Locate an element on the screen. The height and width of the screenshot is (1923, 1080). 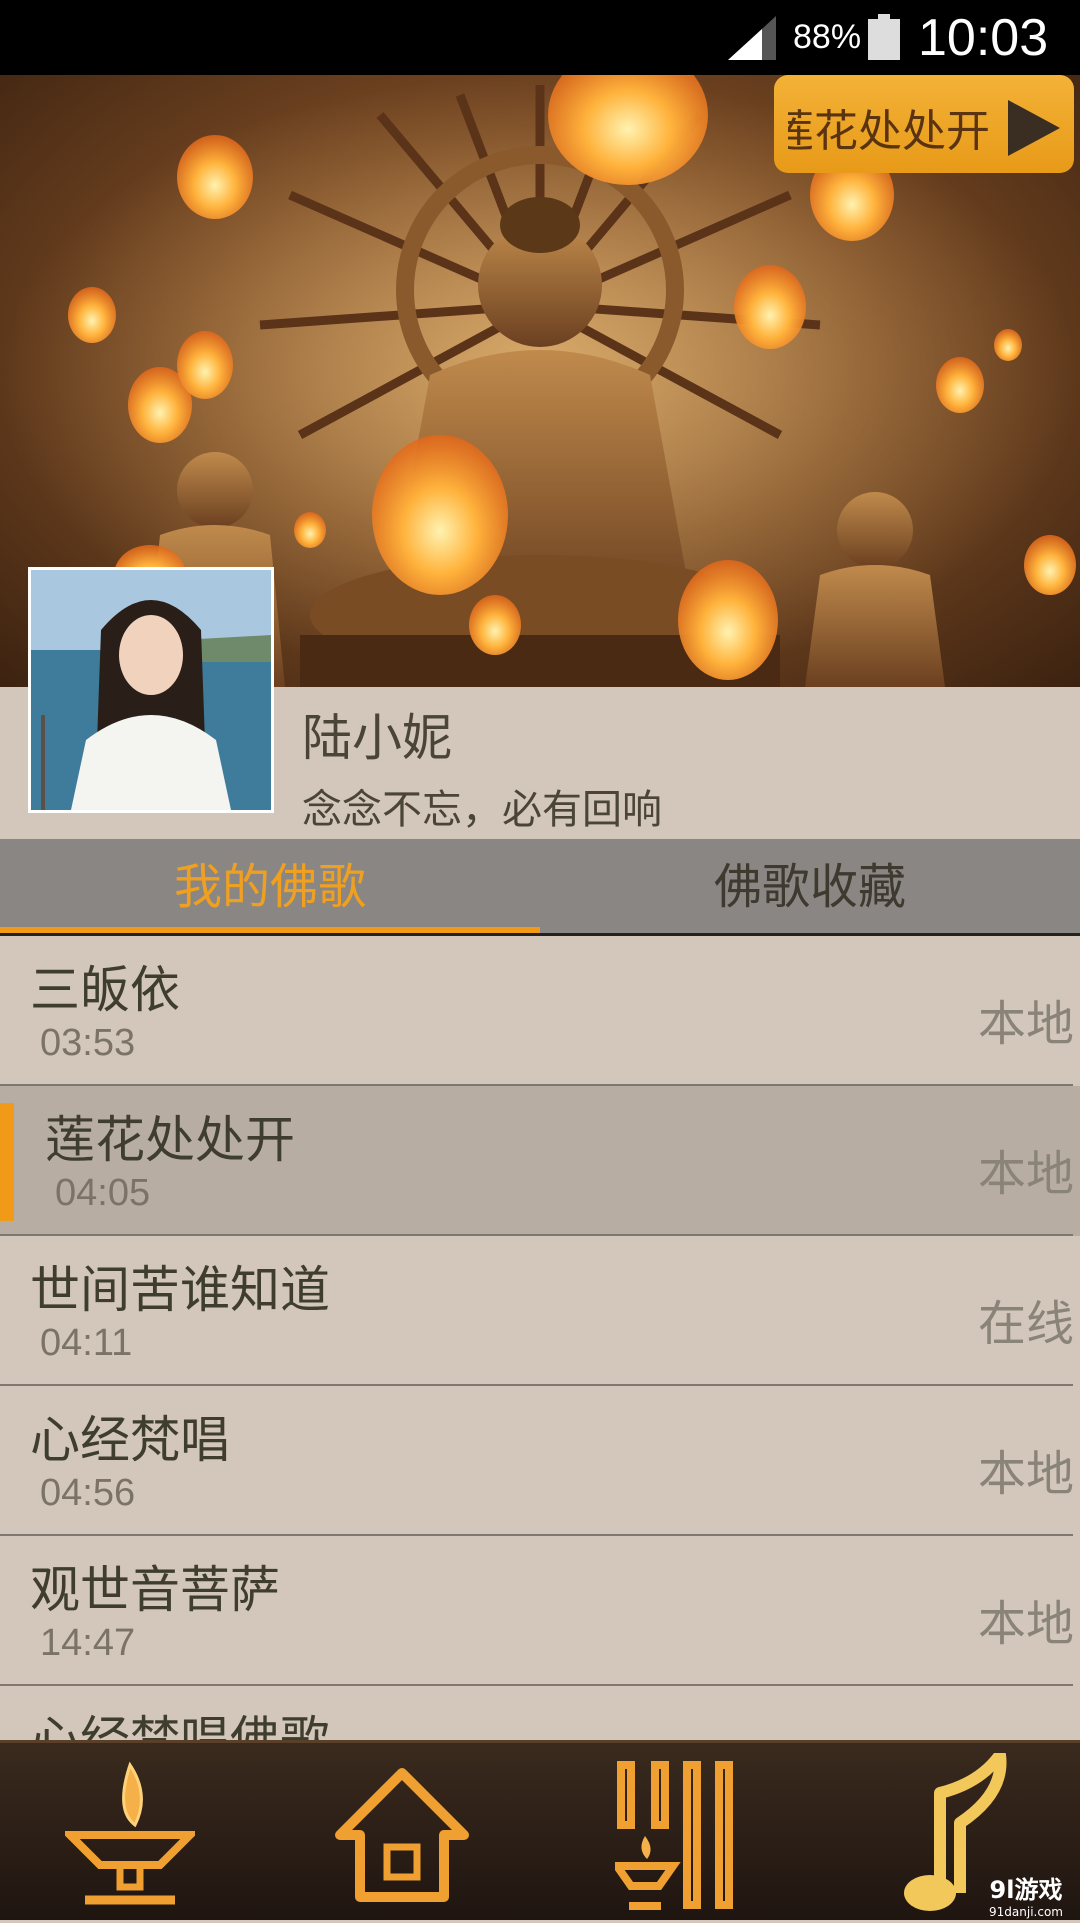
active-indicator is located at coordinates (7, 1162).